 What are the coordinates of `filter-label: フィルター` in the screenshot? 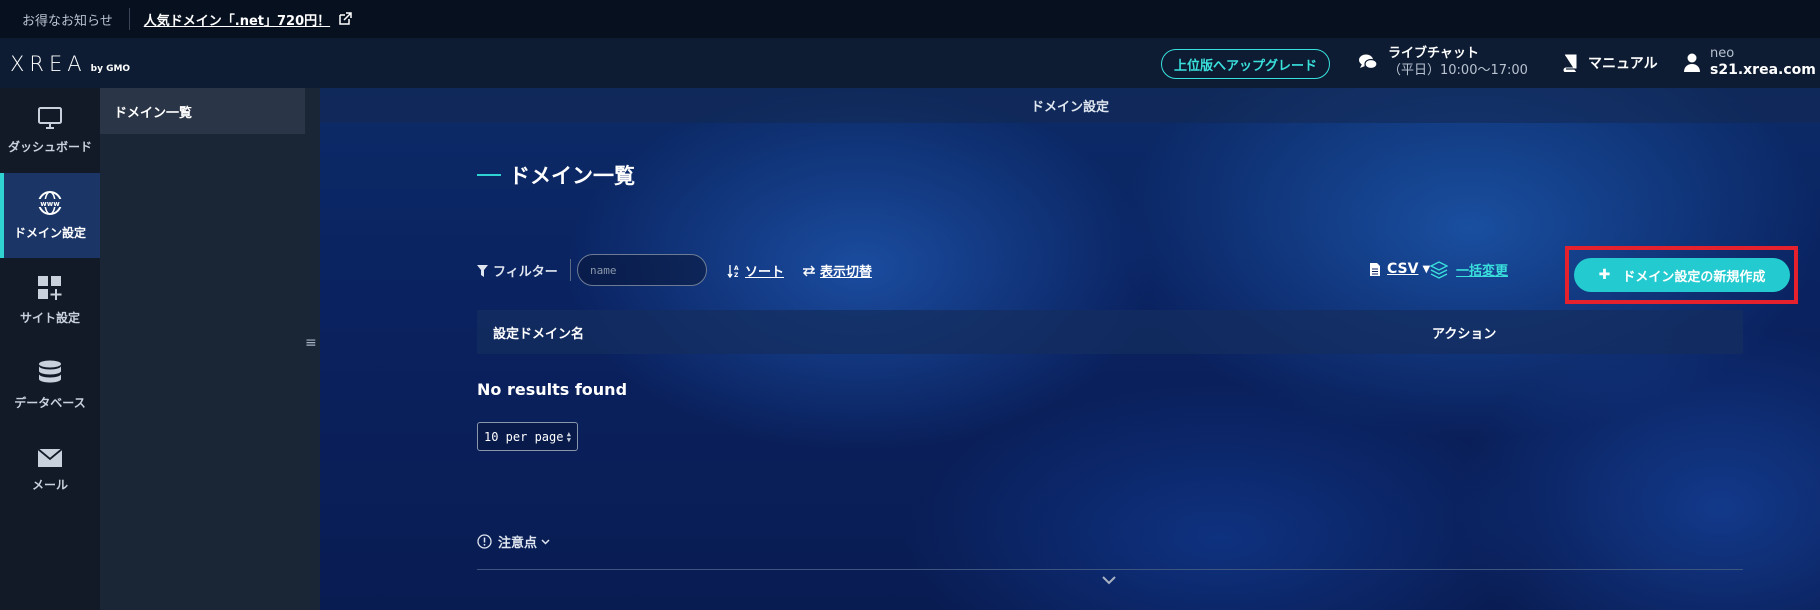 It's located at (517, 270).